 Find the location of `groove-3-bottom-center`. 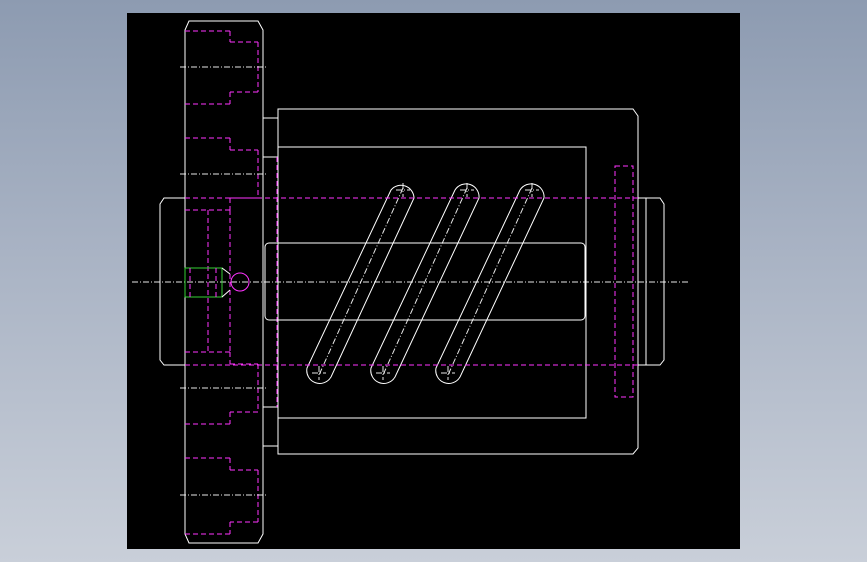

groove-3-bottom-center is located at coordinates (448, 373).